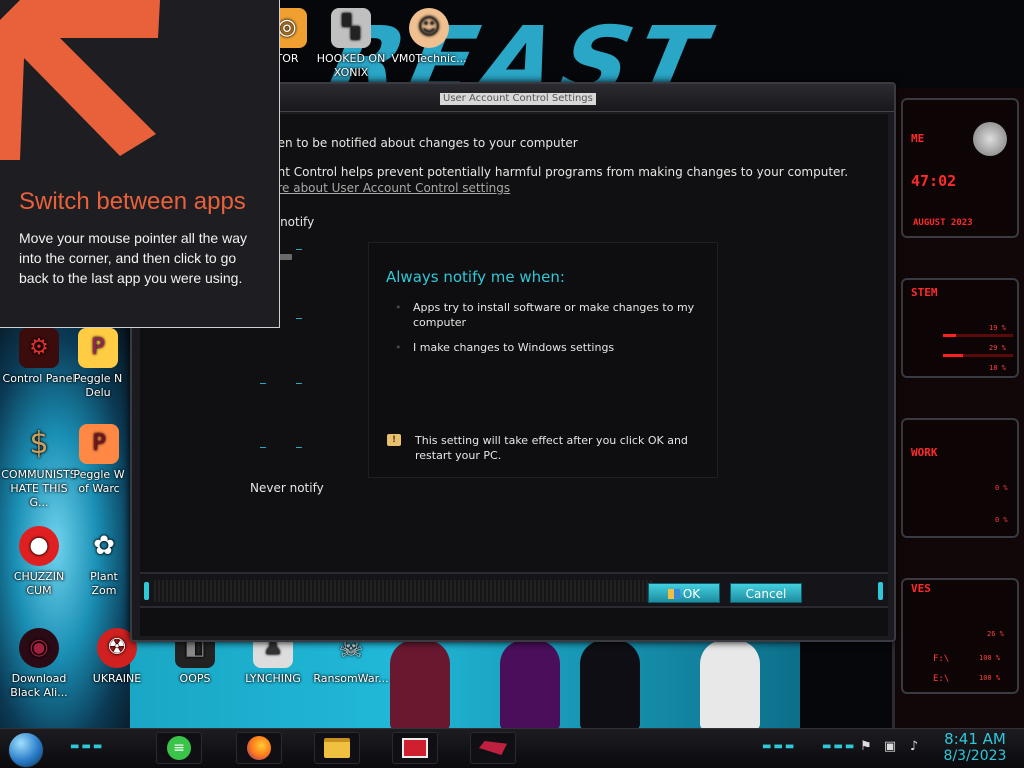  What do you see at coordinates (351, 28) in the screenshot?
I see `game-icon: ▚` at bounding box center [351, 28].